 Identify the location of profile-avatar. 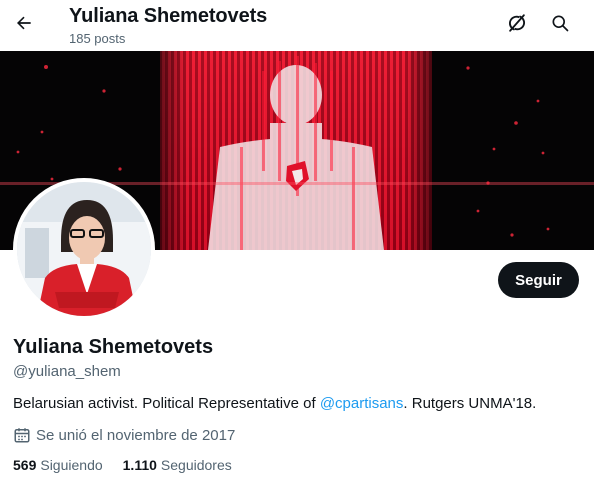
(84, 249).